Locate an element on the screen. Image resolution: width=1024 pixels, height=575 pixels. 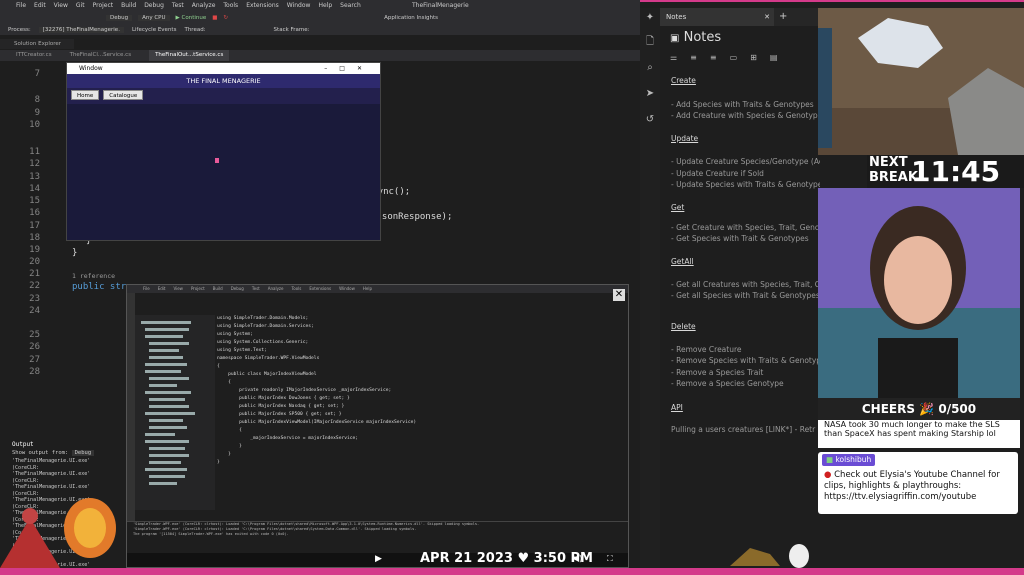
tab-finalcl-service: TheFinalCl...Service.cs is located at coordinates (100, 55).